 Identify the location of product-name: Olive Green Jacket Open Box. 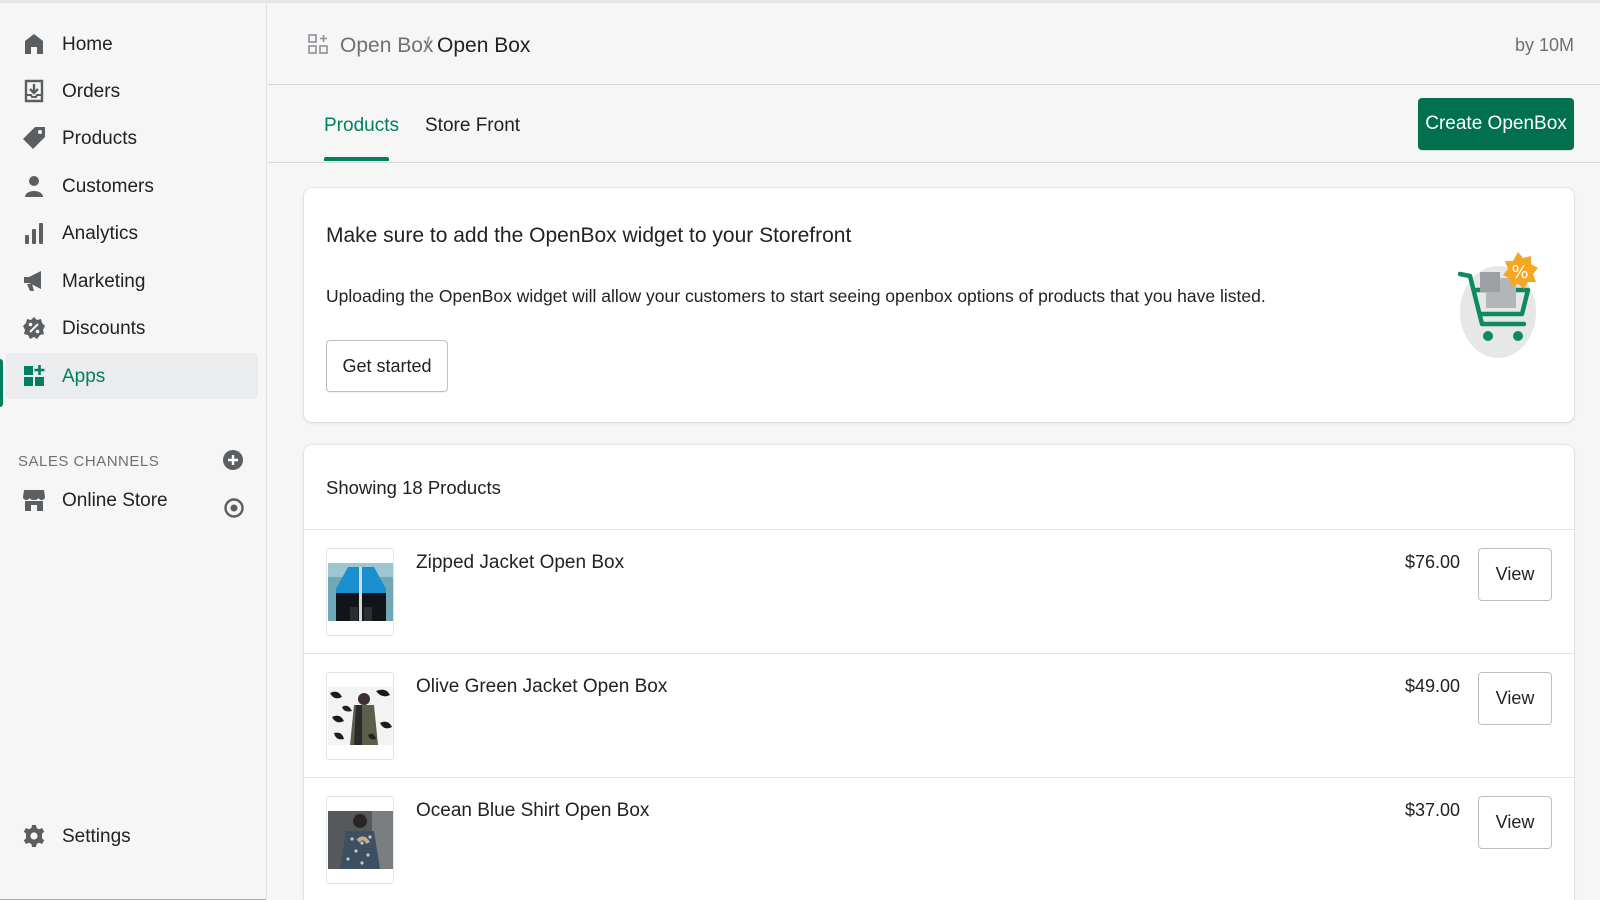
(541, 687).